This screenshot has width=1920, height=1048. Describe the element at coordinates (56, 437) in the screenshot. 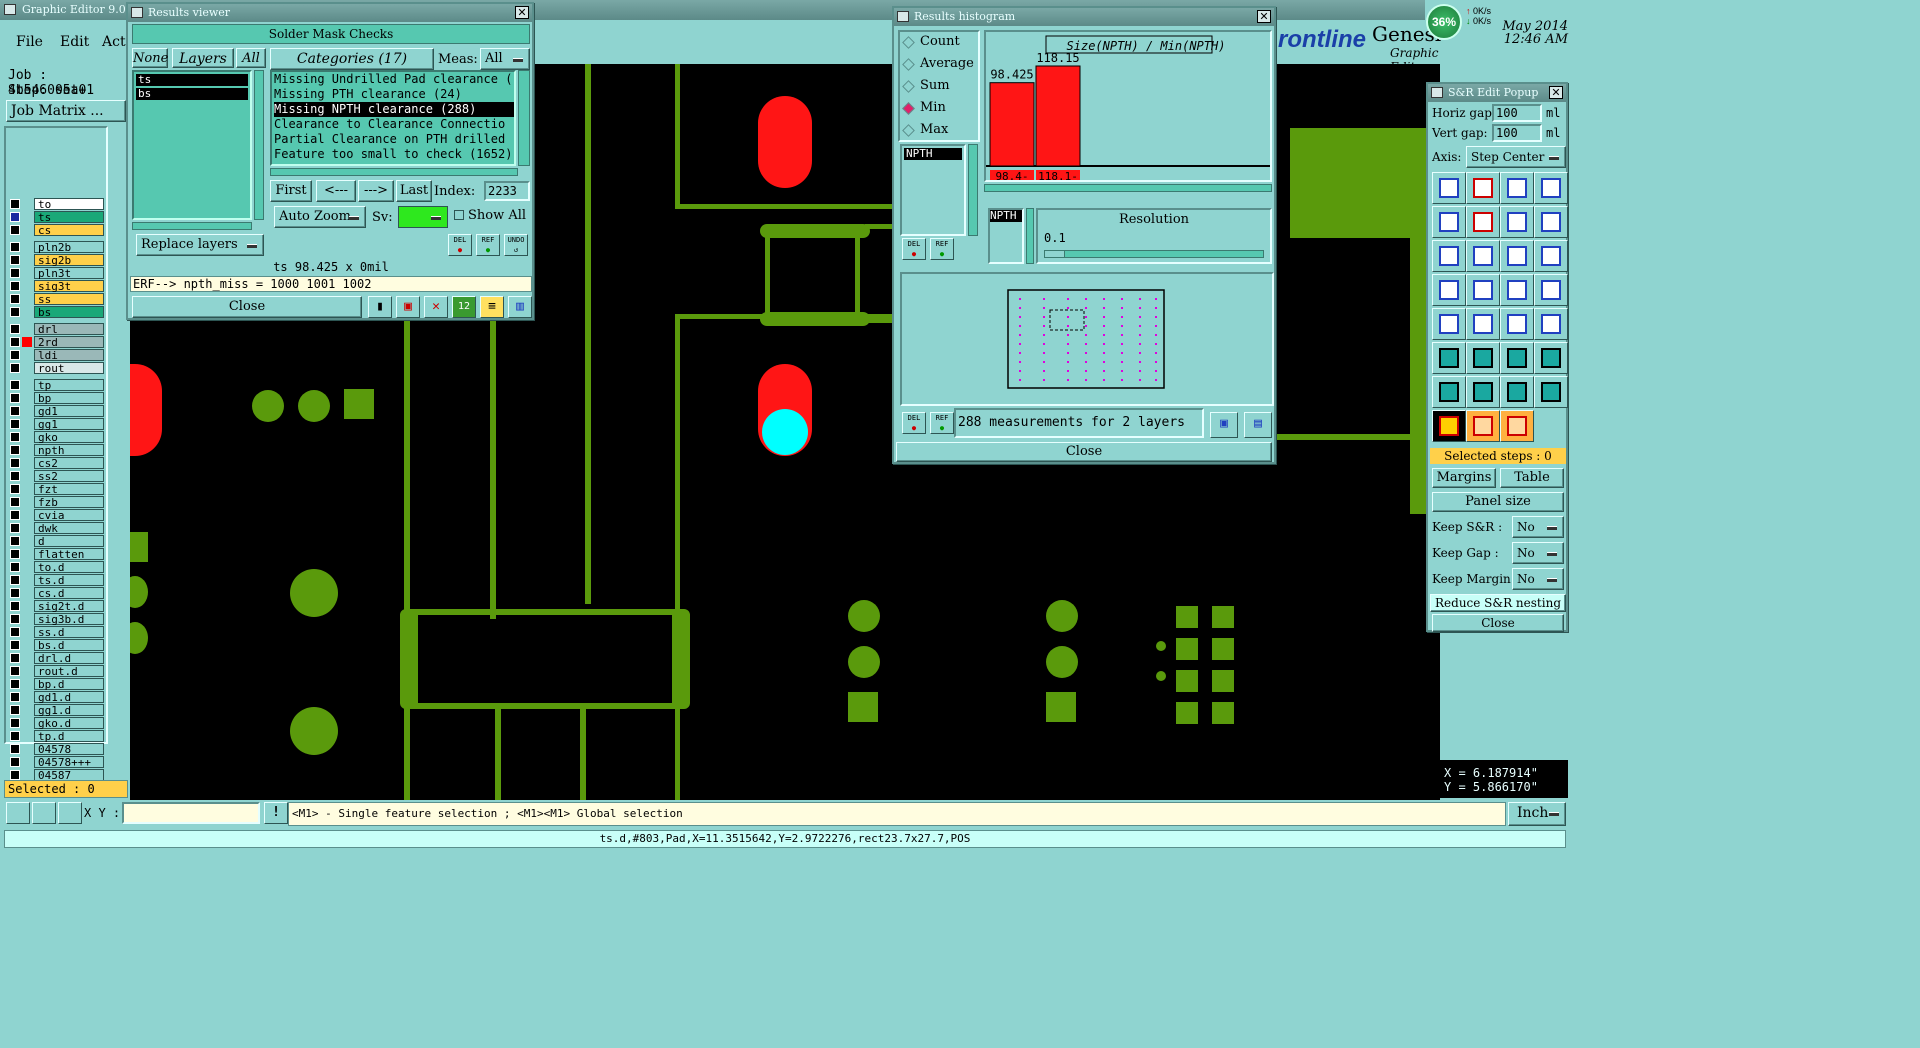

I see `layer-row-gko: gko` at that location.